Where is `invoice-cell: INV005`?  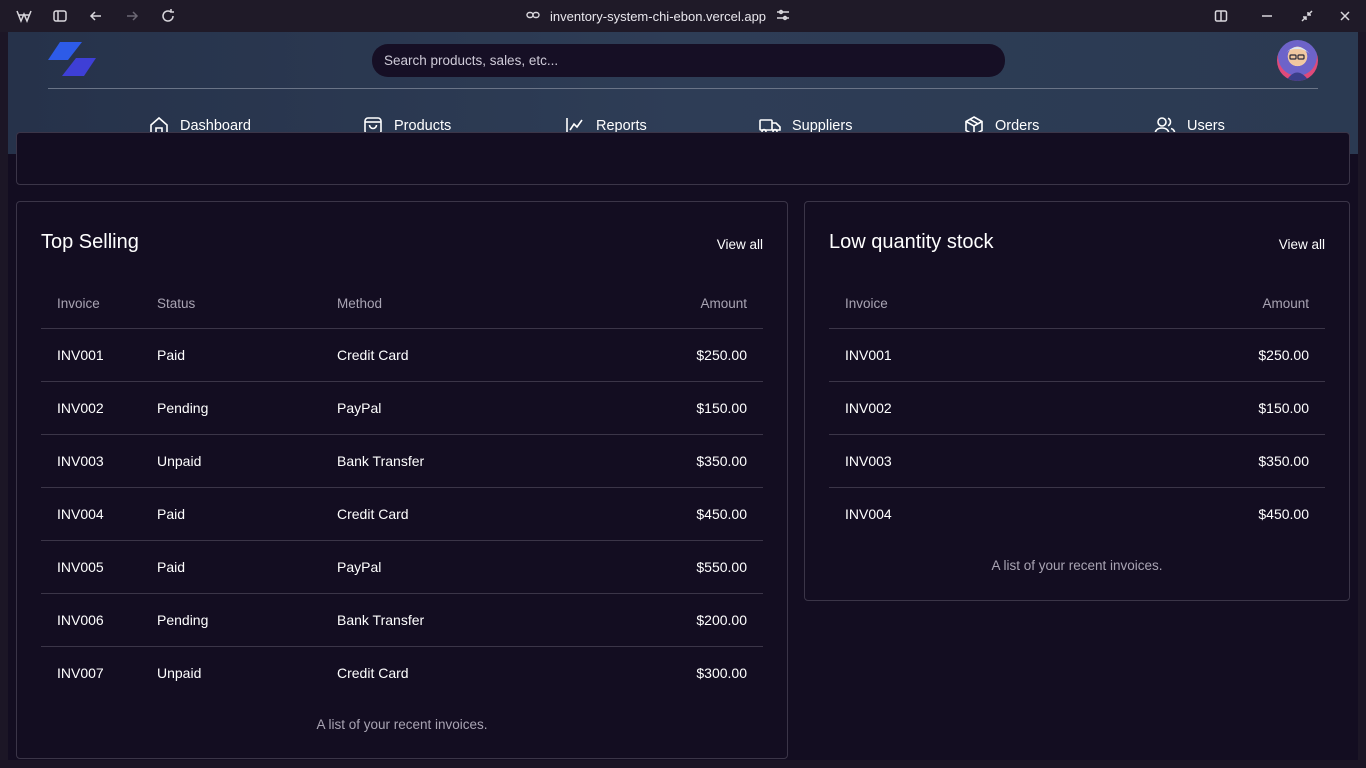 invoice-cell: INV005 is located at coordinates (80, 567).